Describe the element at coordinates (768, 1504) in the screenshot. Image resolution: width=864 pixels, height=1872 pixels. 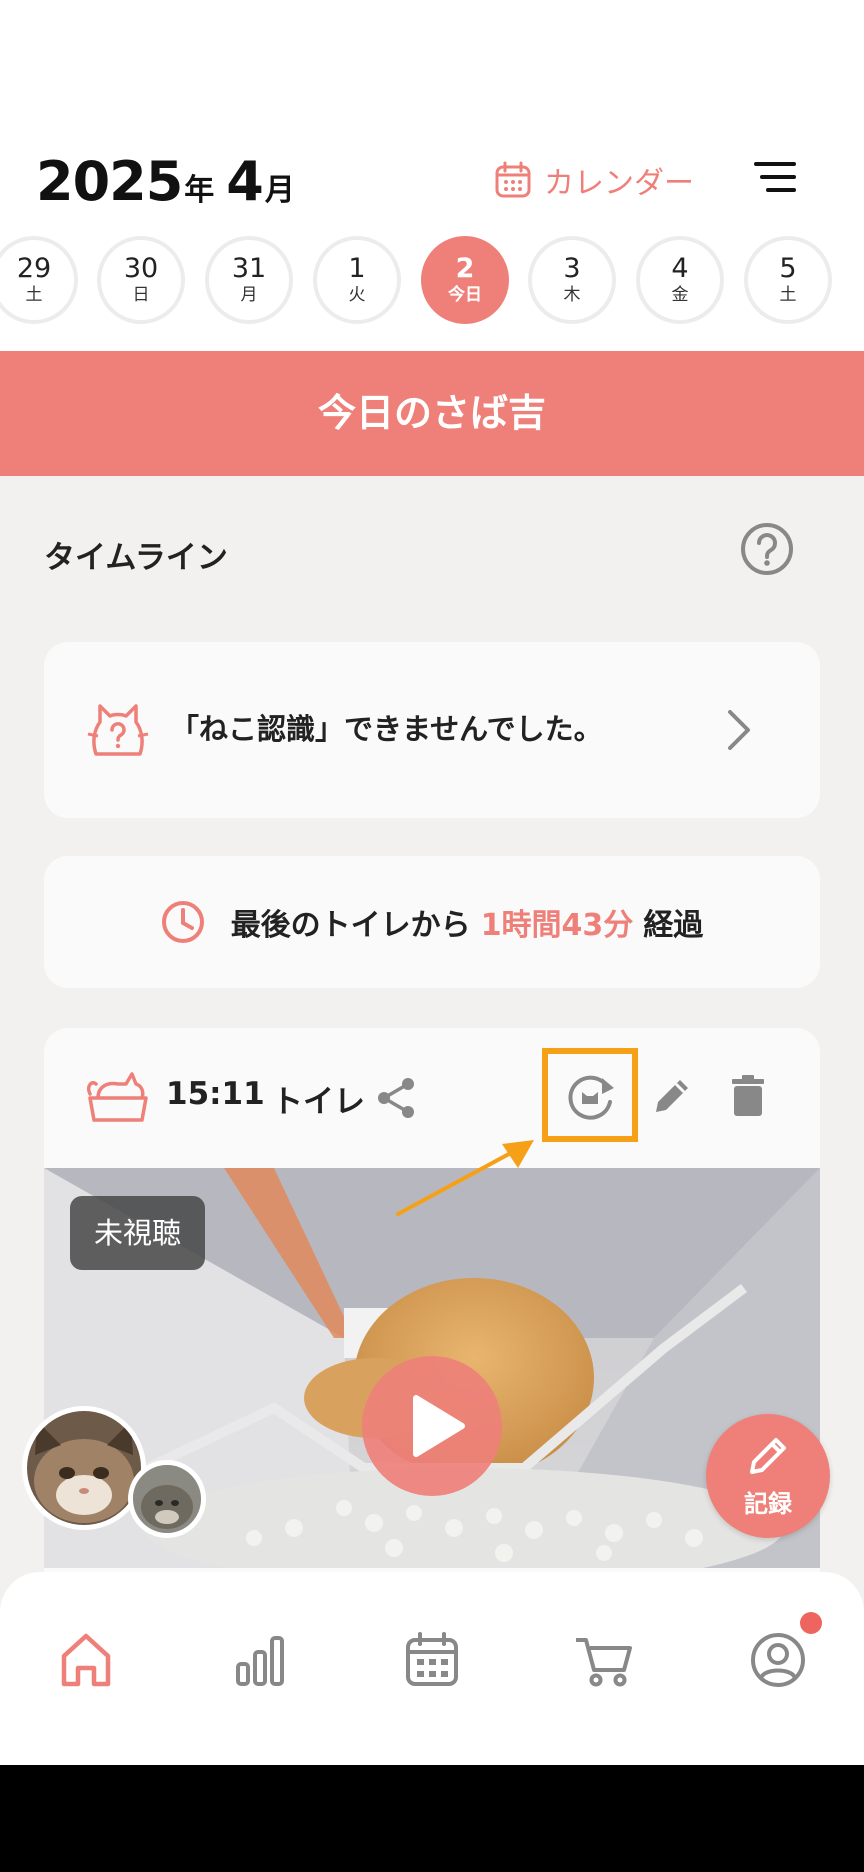
I see `record-label: 記録` at that location.